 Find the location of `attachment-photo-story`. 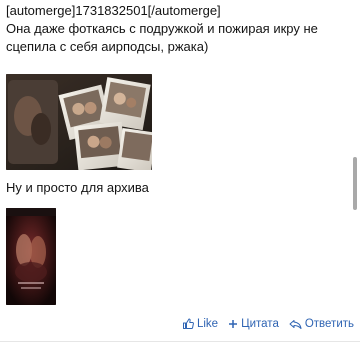

attachment-photo-story is located at coordinates (31, 256).